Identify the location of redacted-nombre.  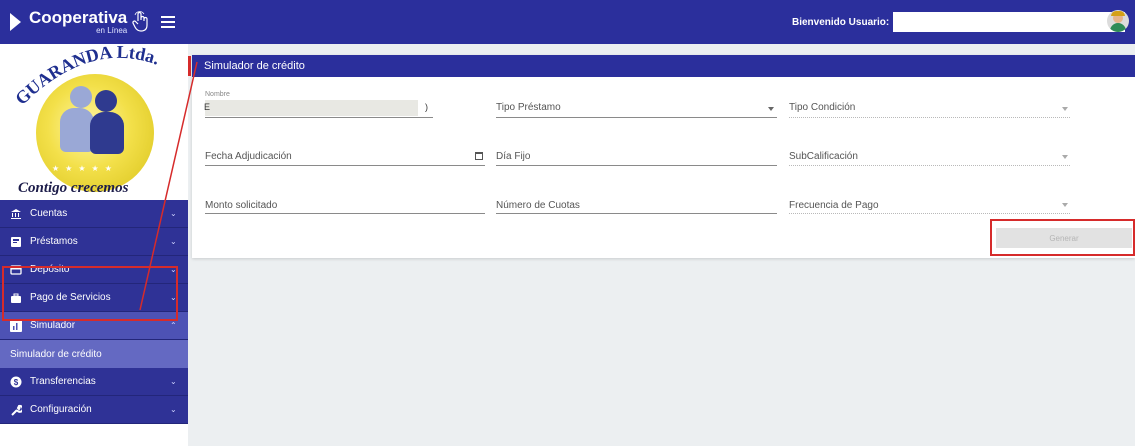
(311, 108).